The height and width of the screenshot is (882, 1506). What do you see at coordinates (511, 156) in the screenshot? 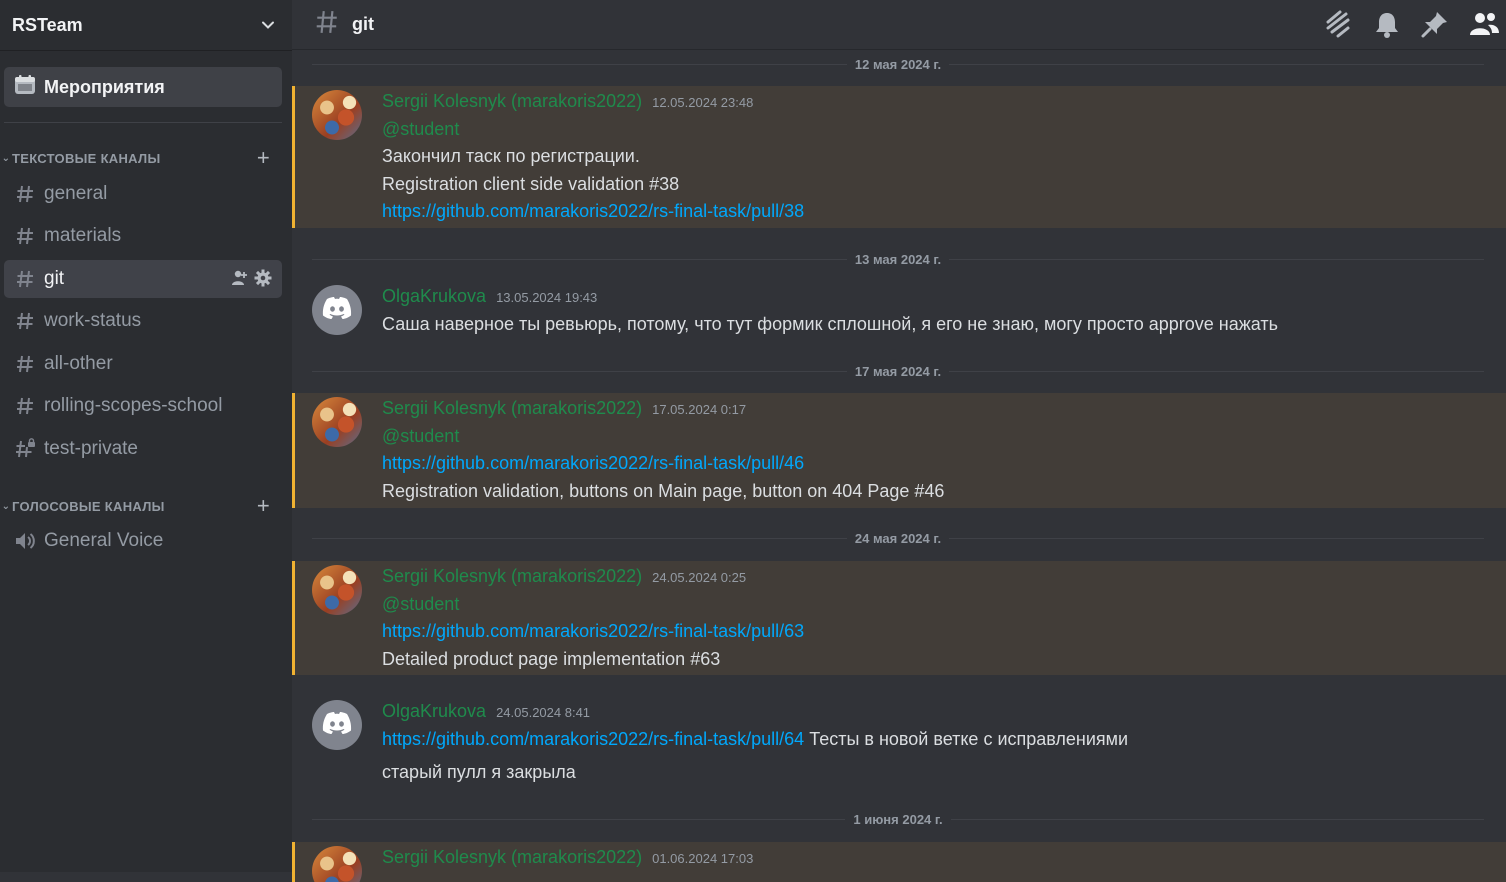
I see `message-text: Закончил таск по регистрации.` at bounding box center [511, 156].